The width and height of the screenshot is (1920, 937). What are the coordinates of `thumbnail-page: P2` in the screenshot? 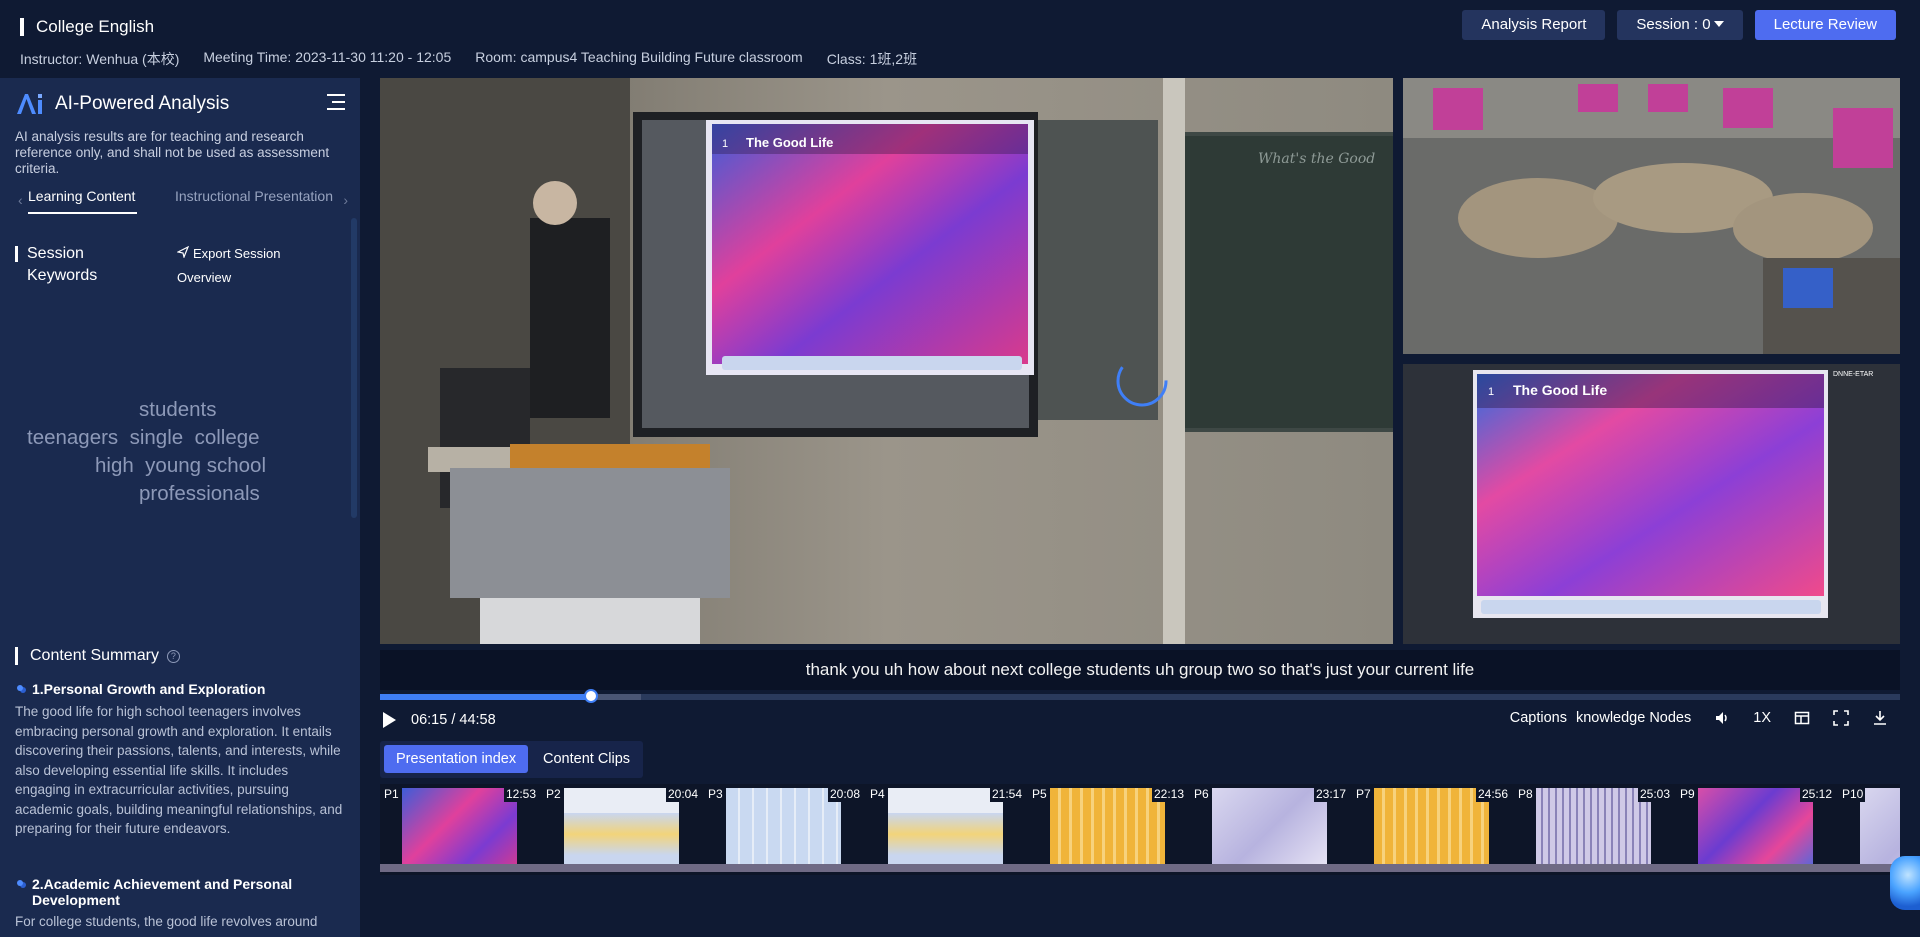 It's located at (553, 794).